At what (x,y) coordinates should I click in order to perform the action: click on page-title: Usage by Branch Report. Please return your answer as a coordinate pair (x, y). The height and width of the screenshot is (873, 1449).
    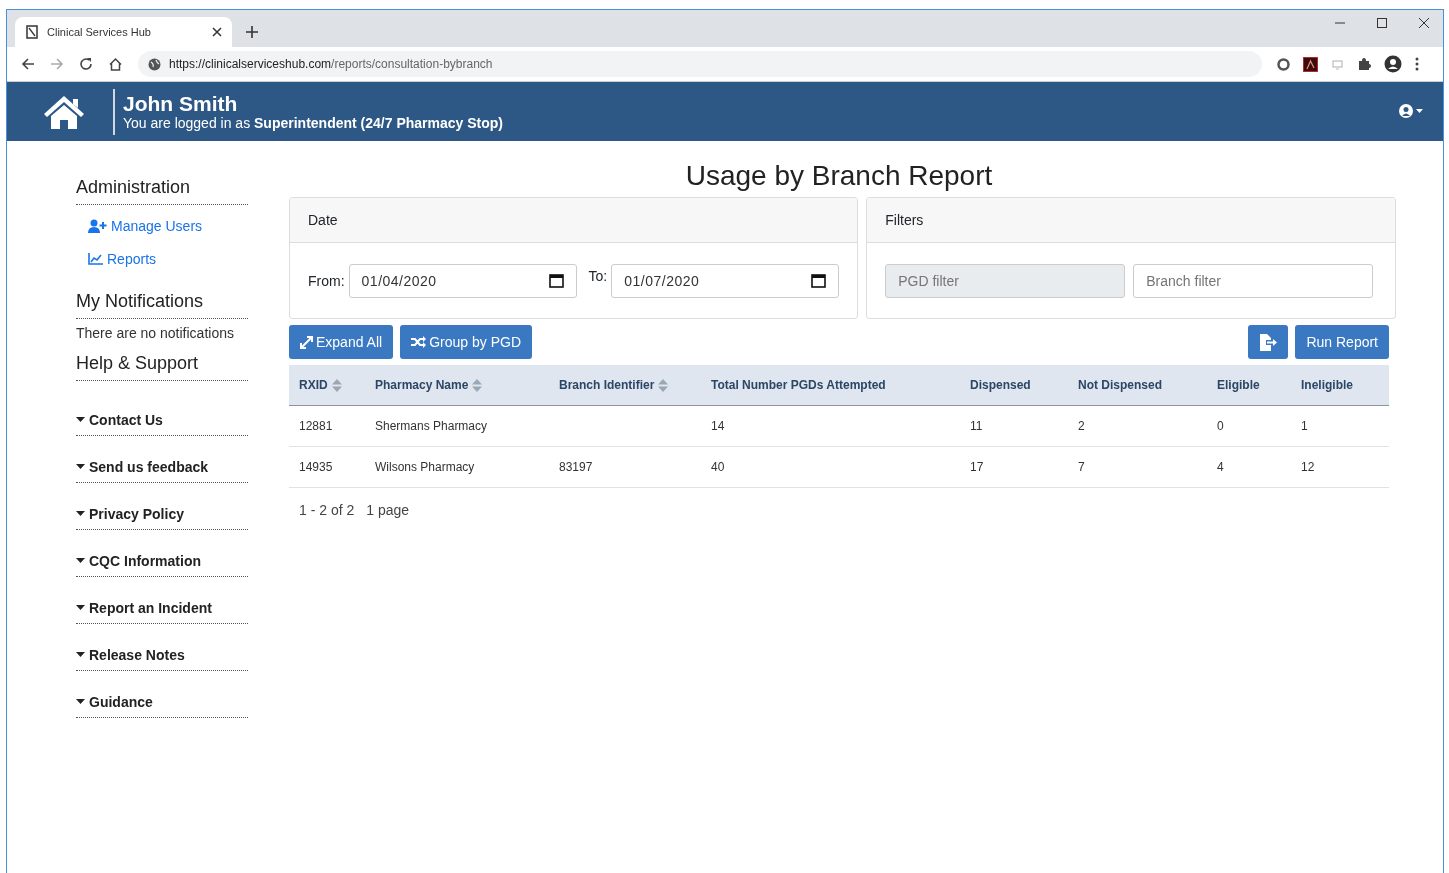
    Looking at the image, I should click on (839, 176).